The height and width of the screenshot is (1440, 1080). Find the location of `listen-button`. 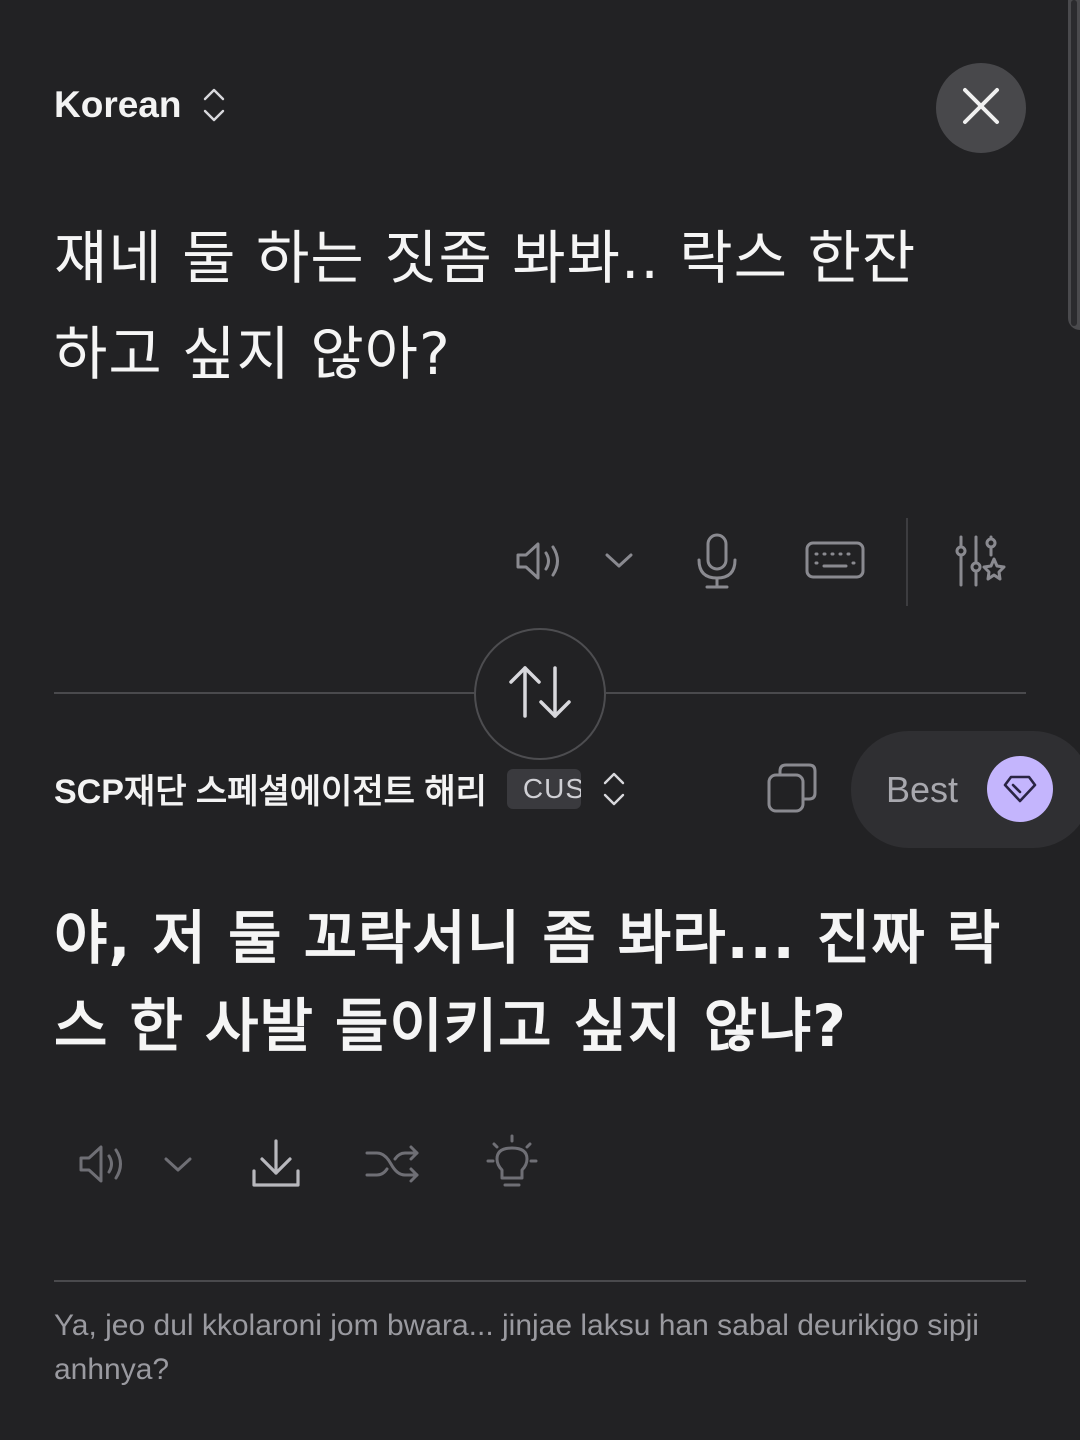

listen-button is located at coordinates (540, 563).